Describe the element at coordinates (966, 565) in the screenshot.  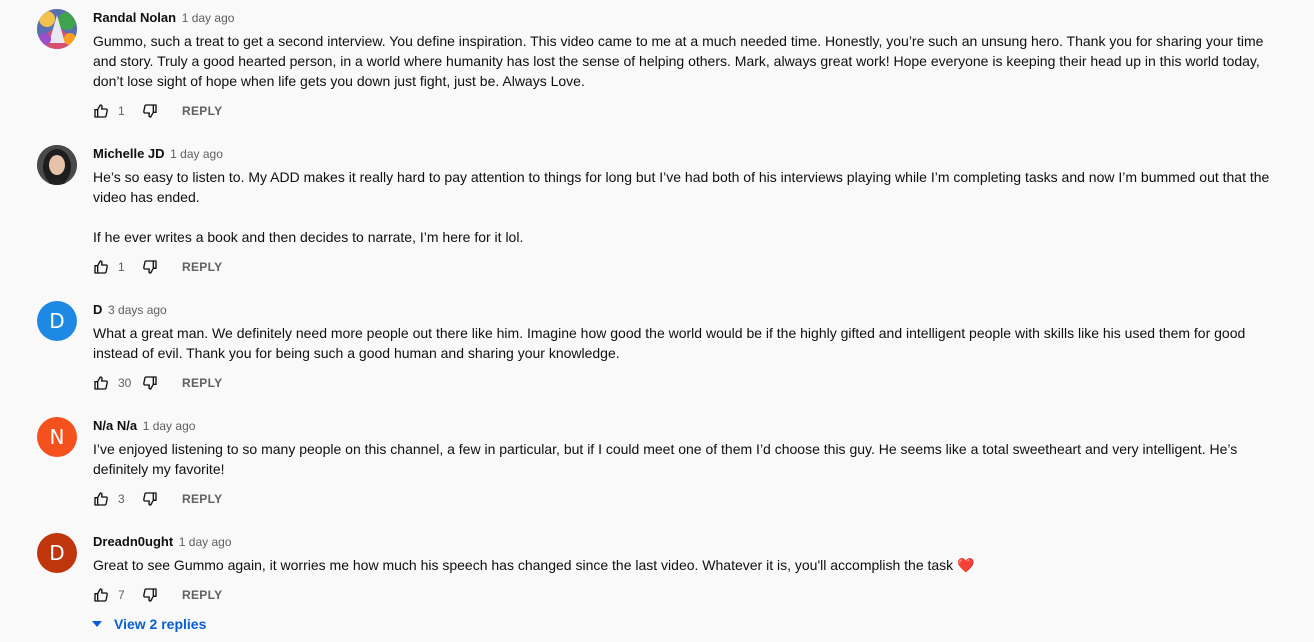
I see `heart-emoji: ❤️` at that location.